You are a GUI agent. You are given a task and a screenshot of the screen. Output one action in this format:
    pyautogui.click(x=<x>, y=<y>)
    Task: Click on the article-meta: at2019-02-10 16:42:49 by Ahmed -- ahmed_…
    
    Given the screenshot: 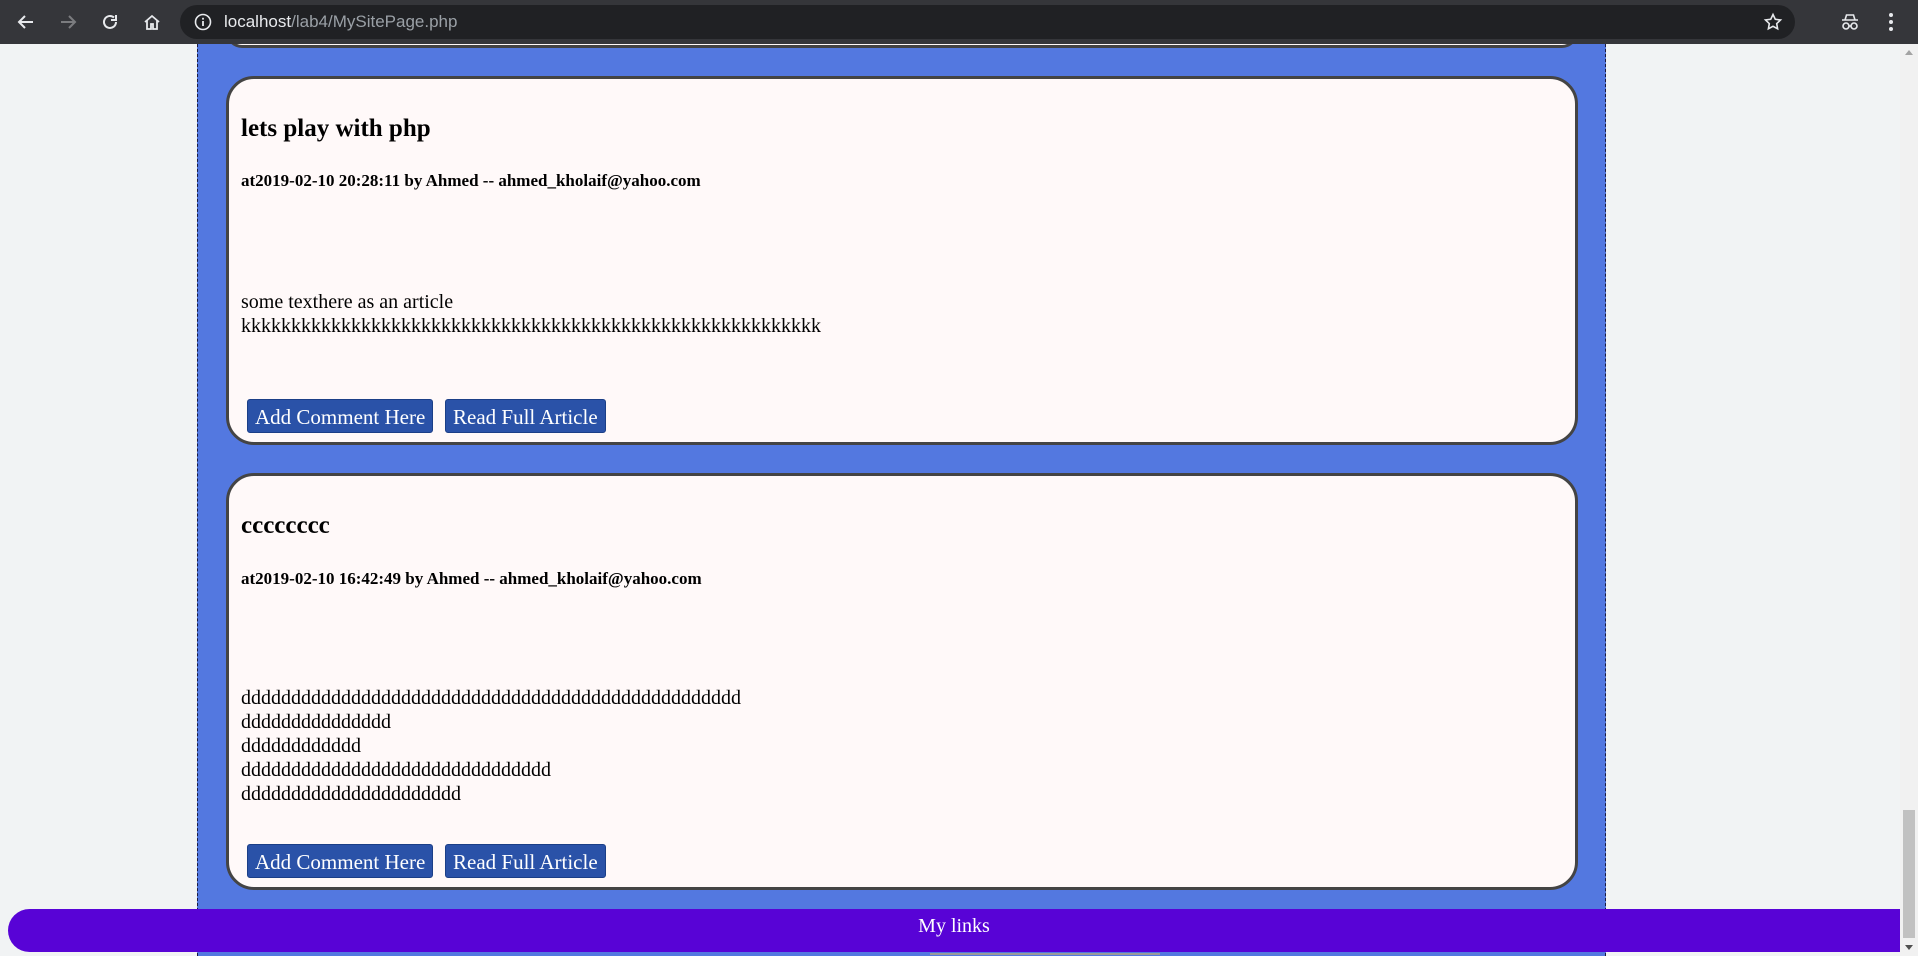 What is the action you would take?
    pyautogui.click(x=471, y=578)
    